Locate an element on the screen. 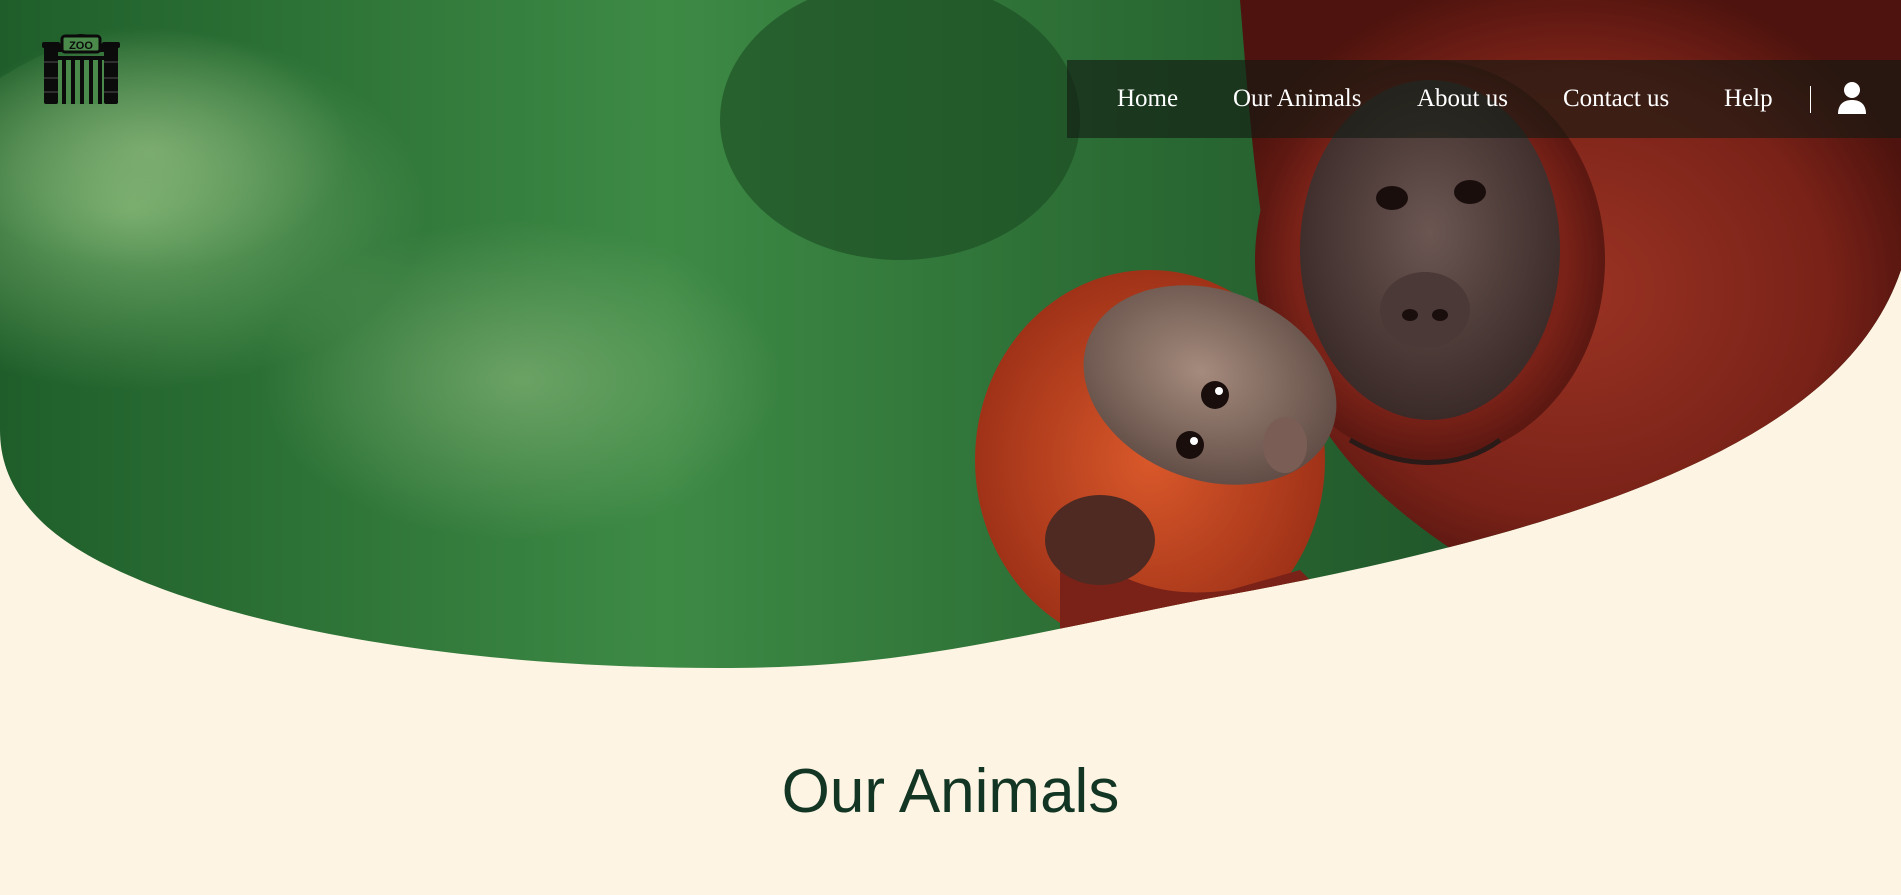 The width and height of the screenshot is (1901, 895). nav-divider is located at coordinates (1810, 99).